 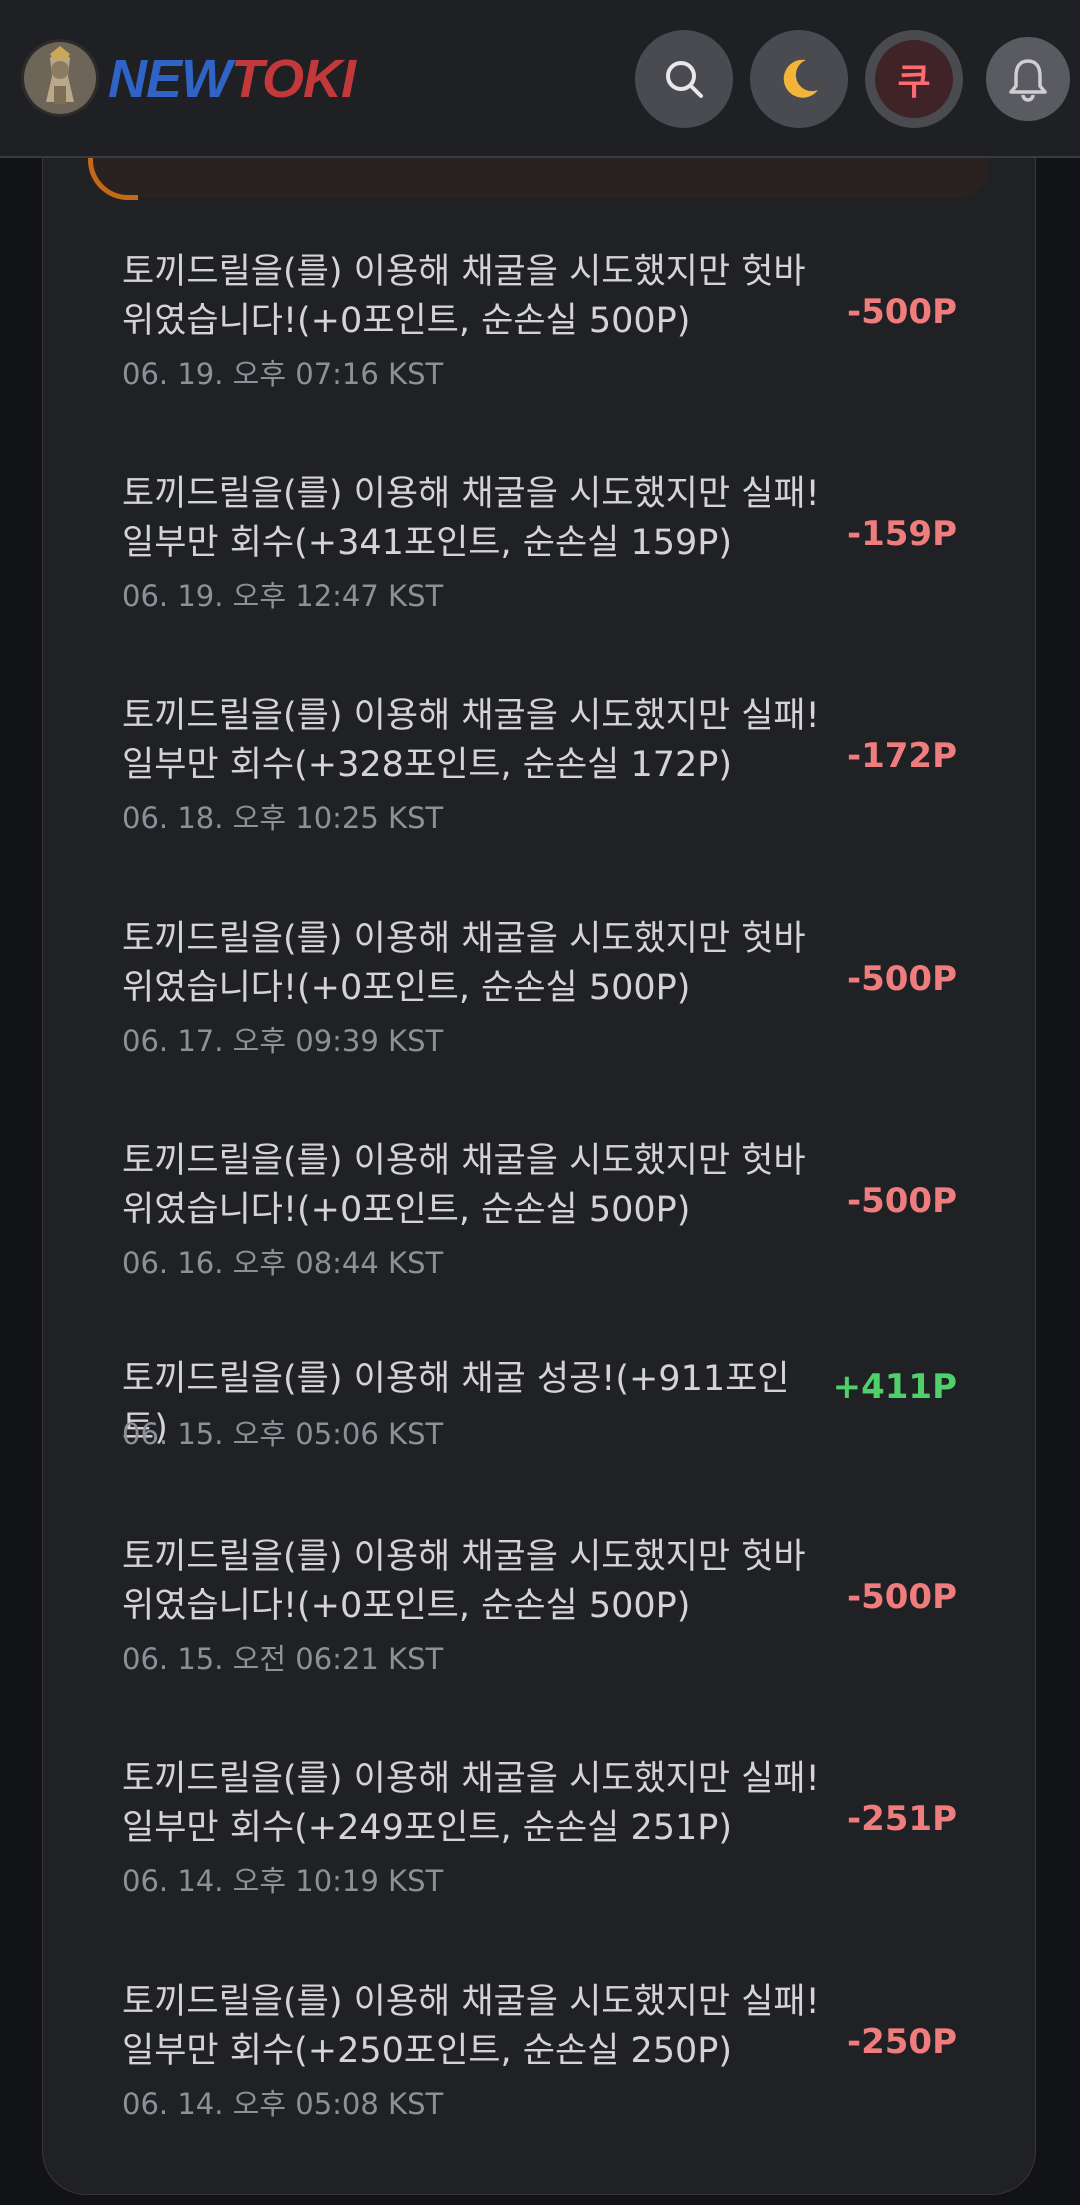 What do you see at coordinates (901, 2042) in the screenshot?
I see `history-amount: -250P` at bounding box center [901, 2042].